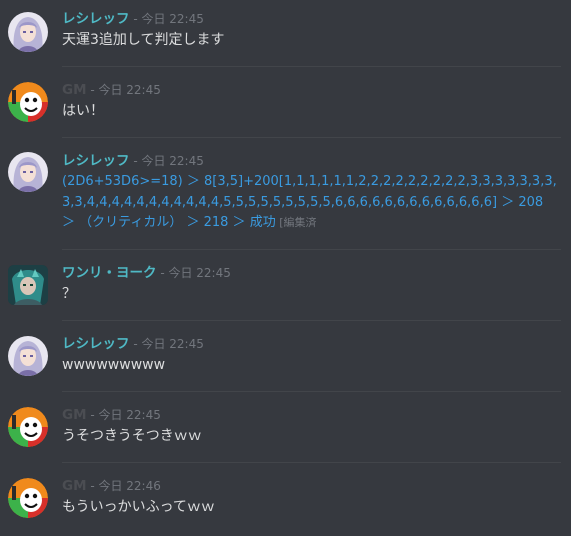 The width and height of the screenshot is (571, 536). I want to click on timestamp: - 今日 22:46, so click(123, 486).